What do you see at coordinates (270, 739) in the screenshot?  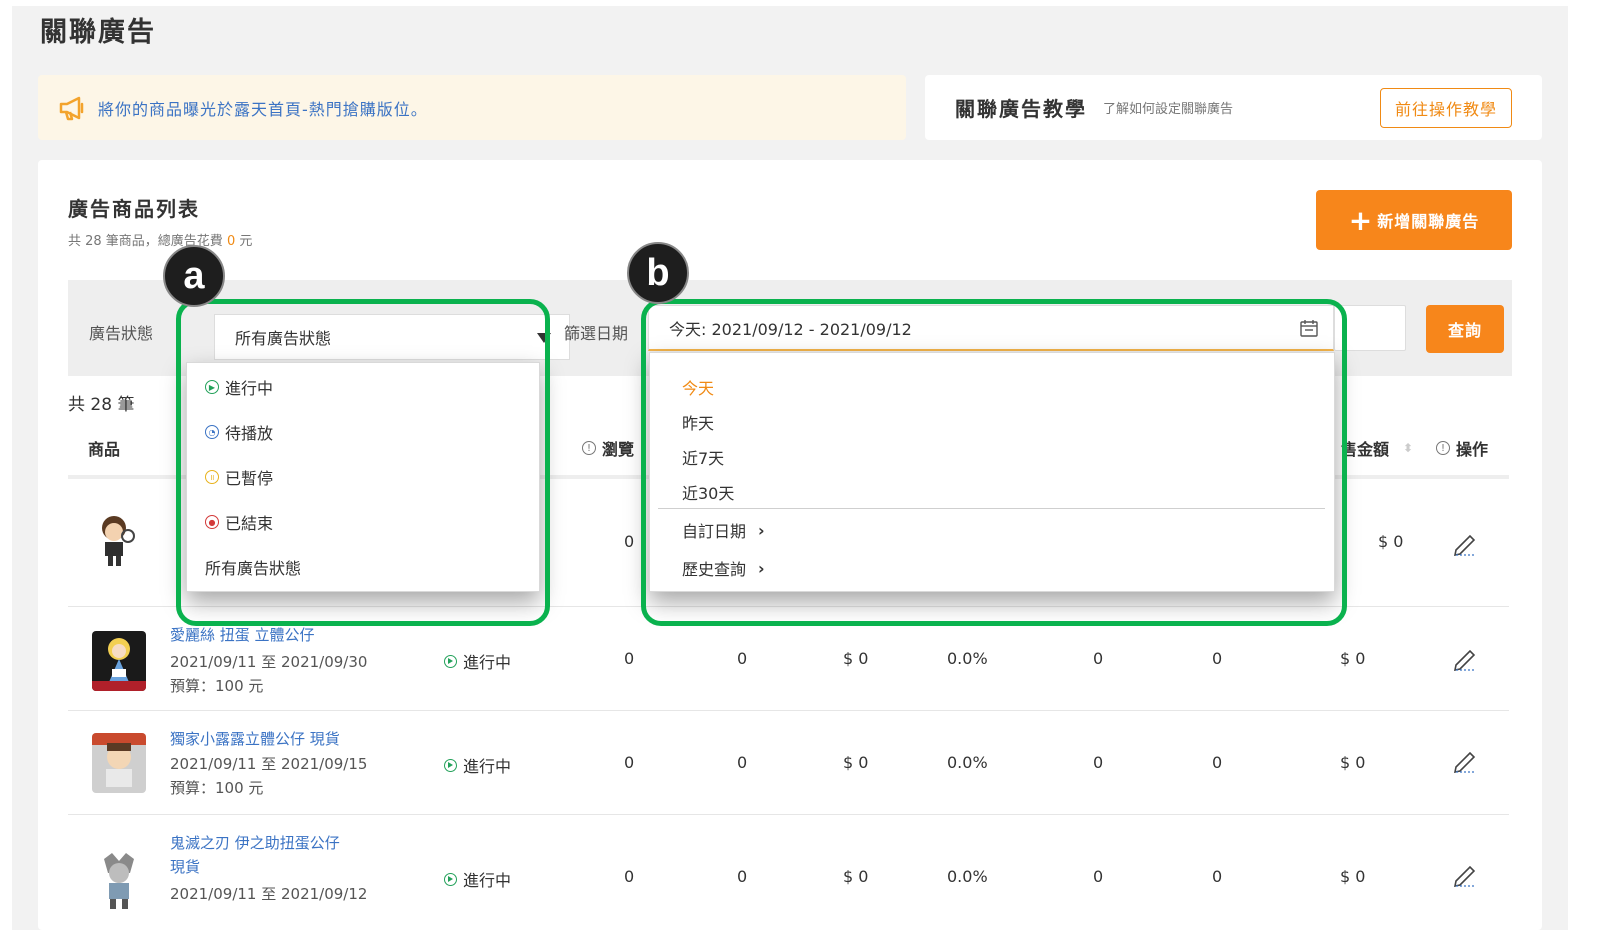 I see `product-name-link: 獨家小露露立體公仔 現貨` at bounding box center [270, 739].